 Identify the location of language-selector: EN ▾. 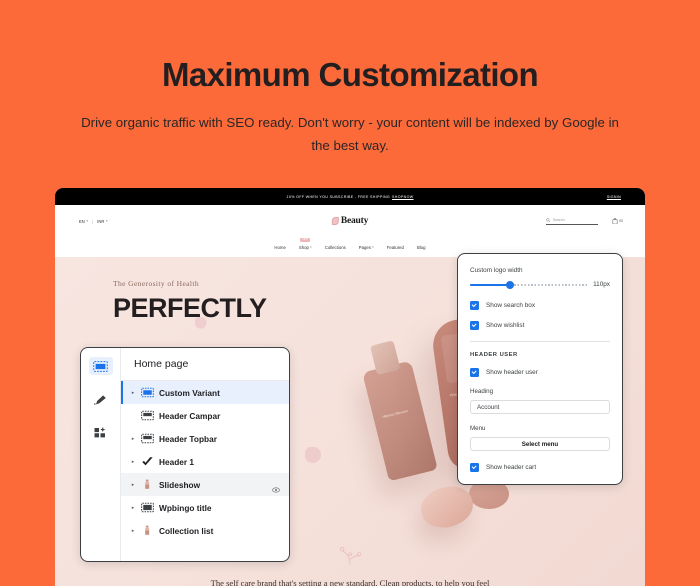
(83, 221).